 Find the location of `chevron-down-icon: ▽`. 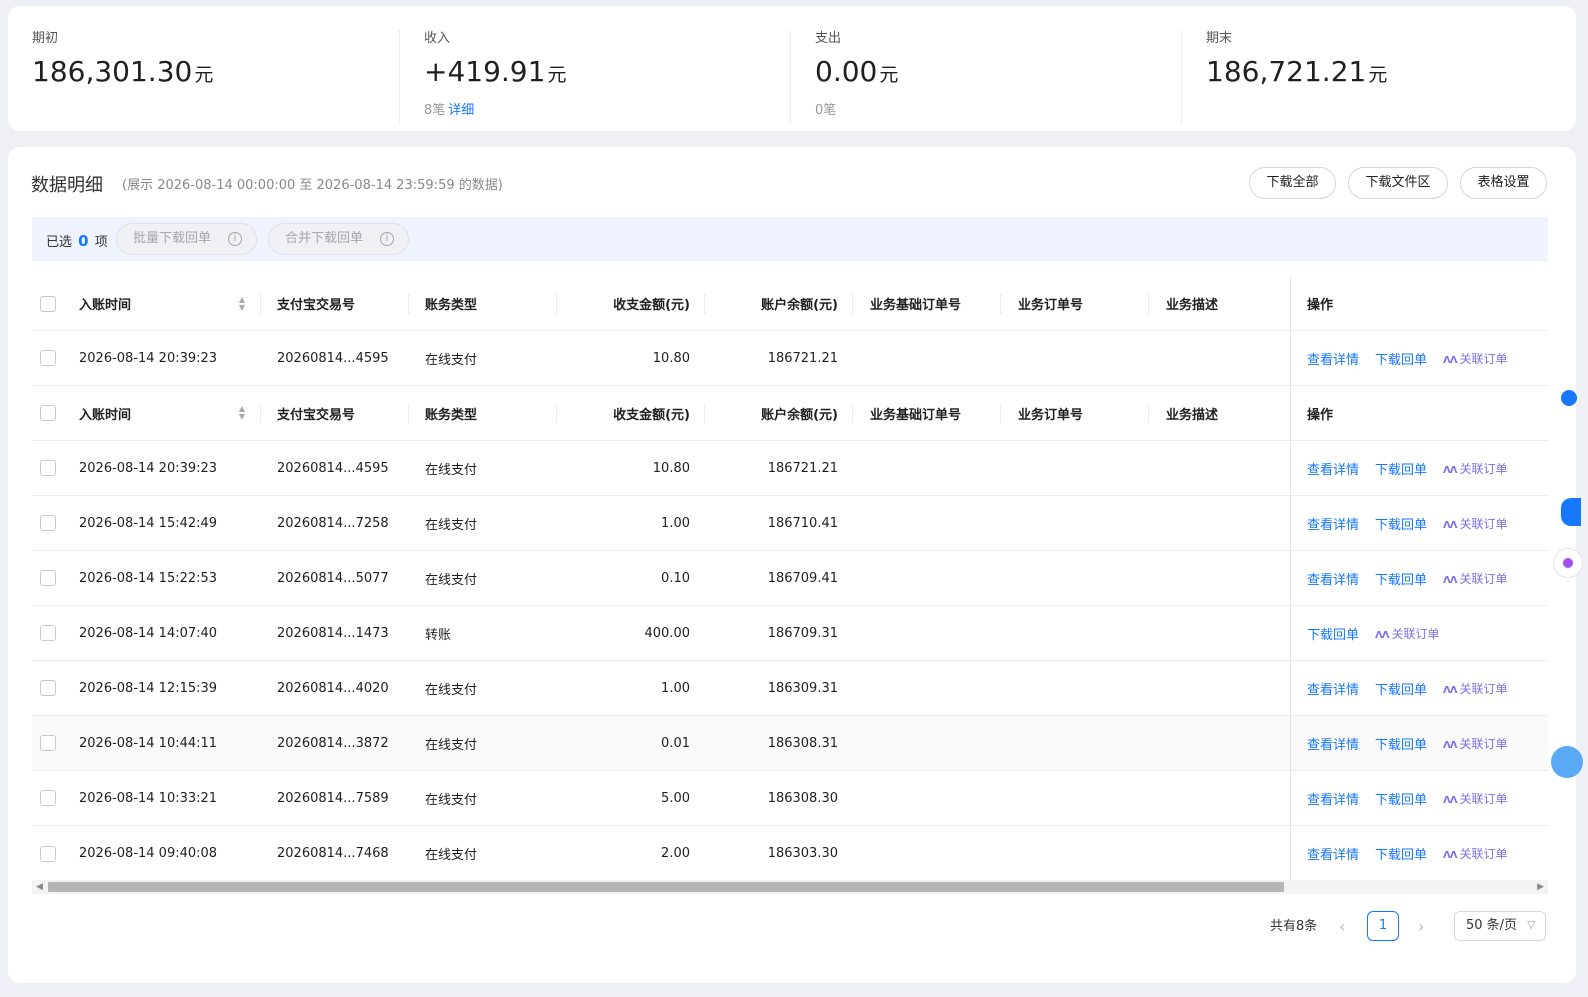

chevron-down-icon: ▽ is located at coordinates (1531, 925).